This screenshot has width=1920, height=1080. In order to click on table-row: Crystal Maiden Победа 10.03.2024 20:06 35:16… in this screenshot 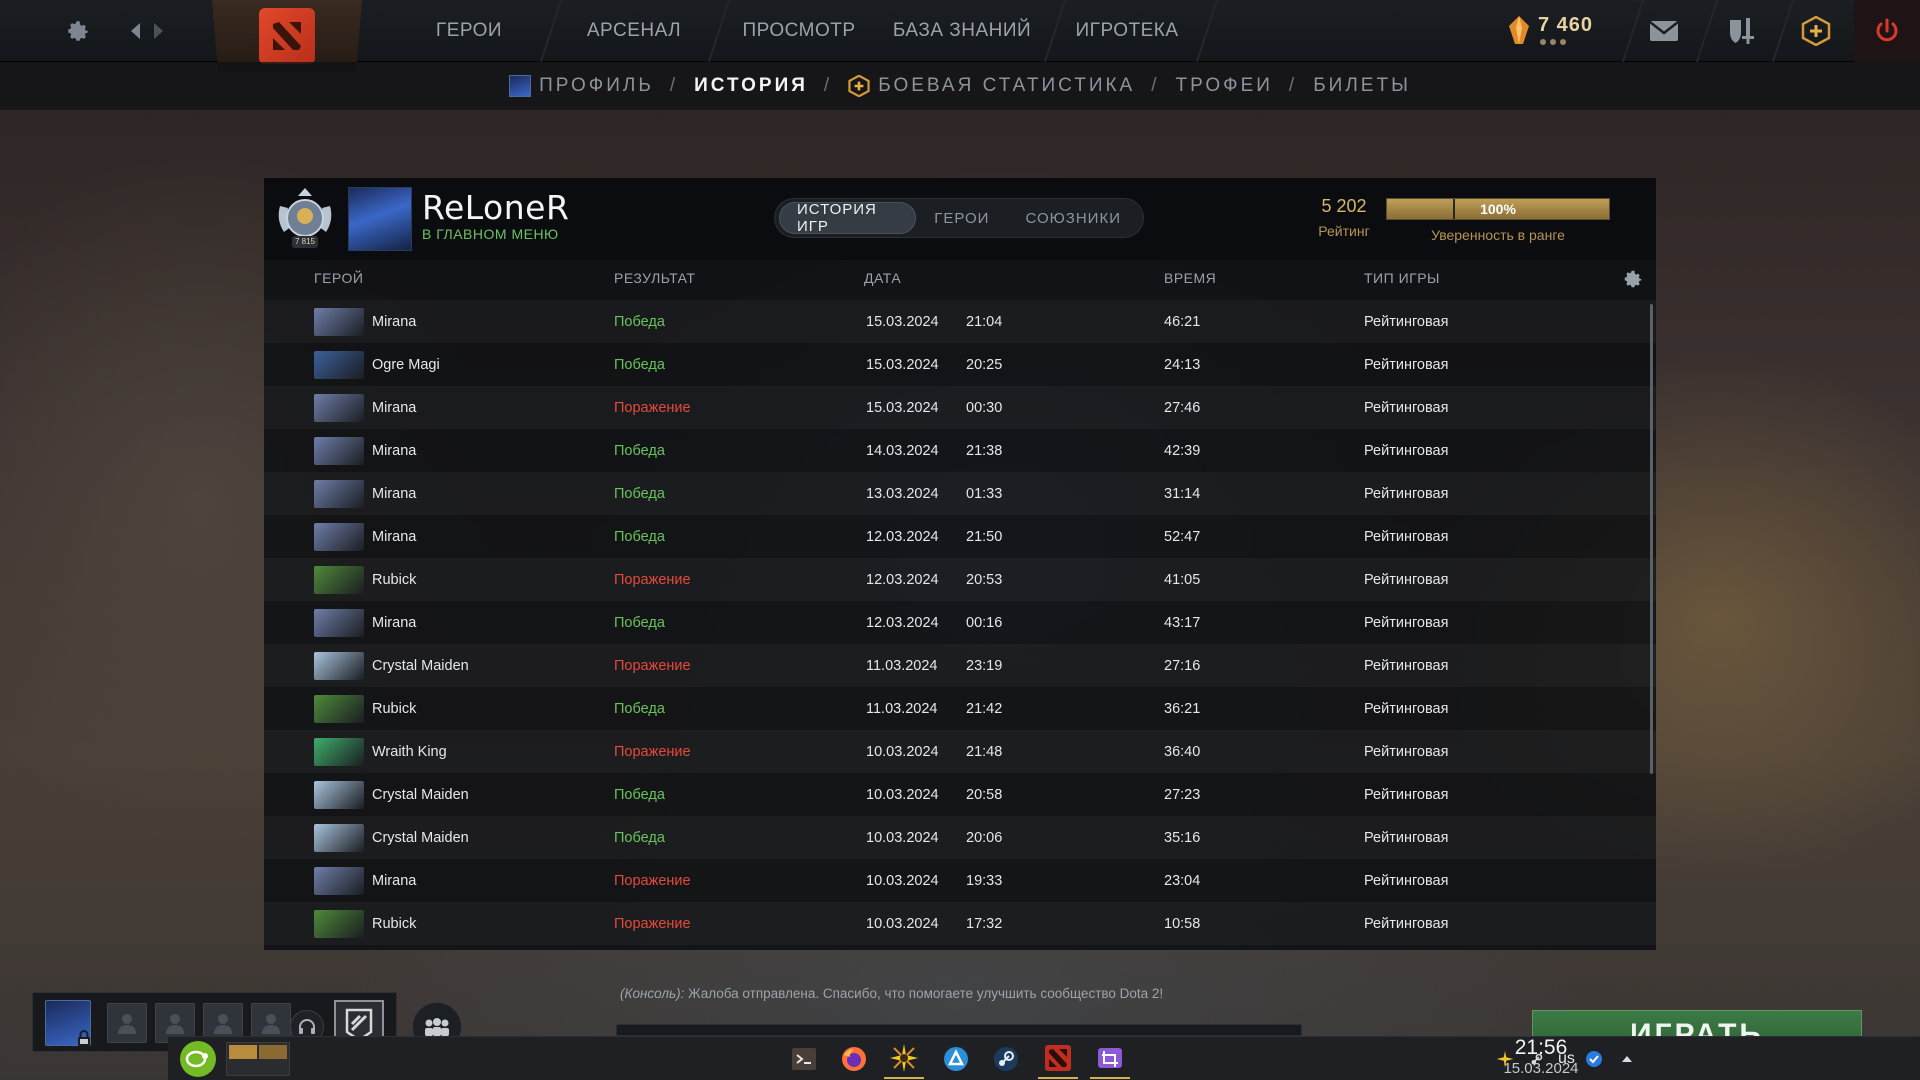, I will do `click(960, 837)`.